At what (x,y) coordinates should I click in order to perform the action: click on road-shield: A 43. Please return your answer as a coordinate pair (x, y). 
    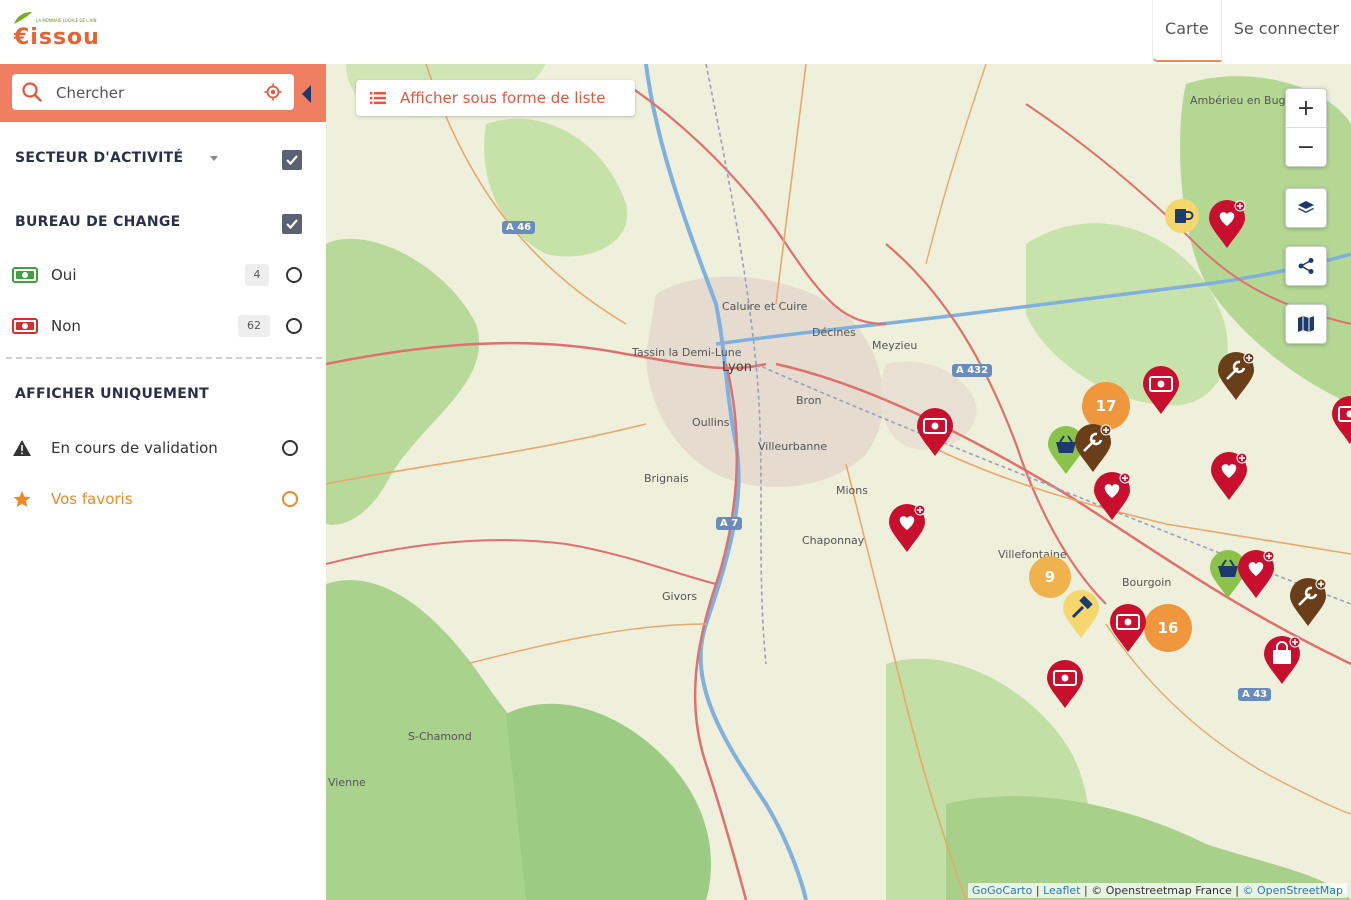
    Looking at the image, I should click on (1255, 694).